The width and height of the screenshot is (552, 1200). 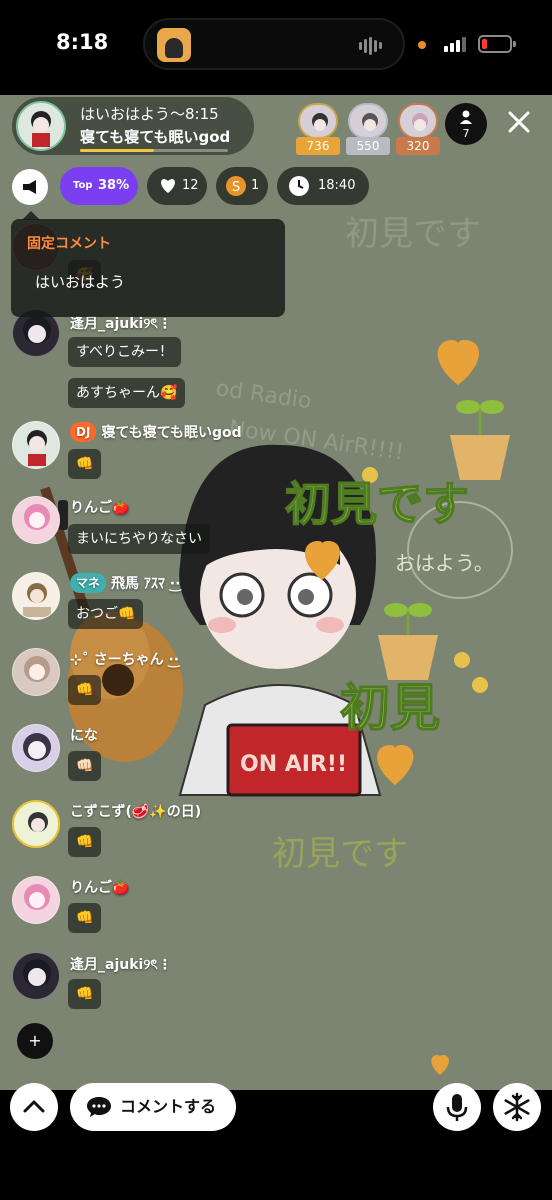 I want to click on comment-button: コメントする, so click(x=153, y=1107).